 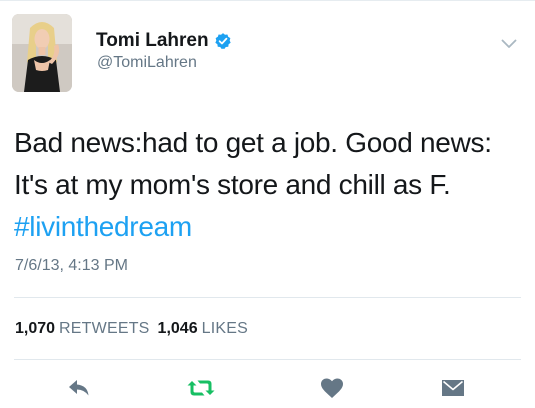 I want to click on tweet-timestamp: 7/6/13, 4:13 PM, so click(x=71, y=266).